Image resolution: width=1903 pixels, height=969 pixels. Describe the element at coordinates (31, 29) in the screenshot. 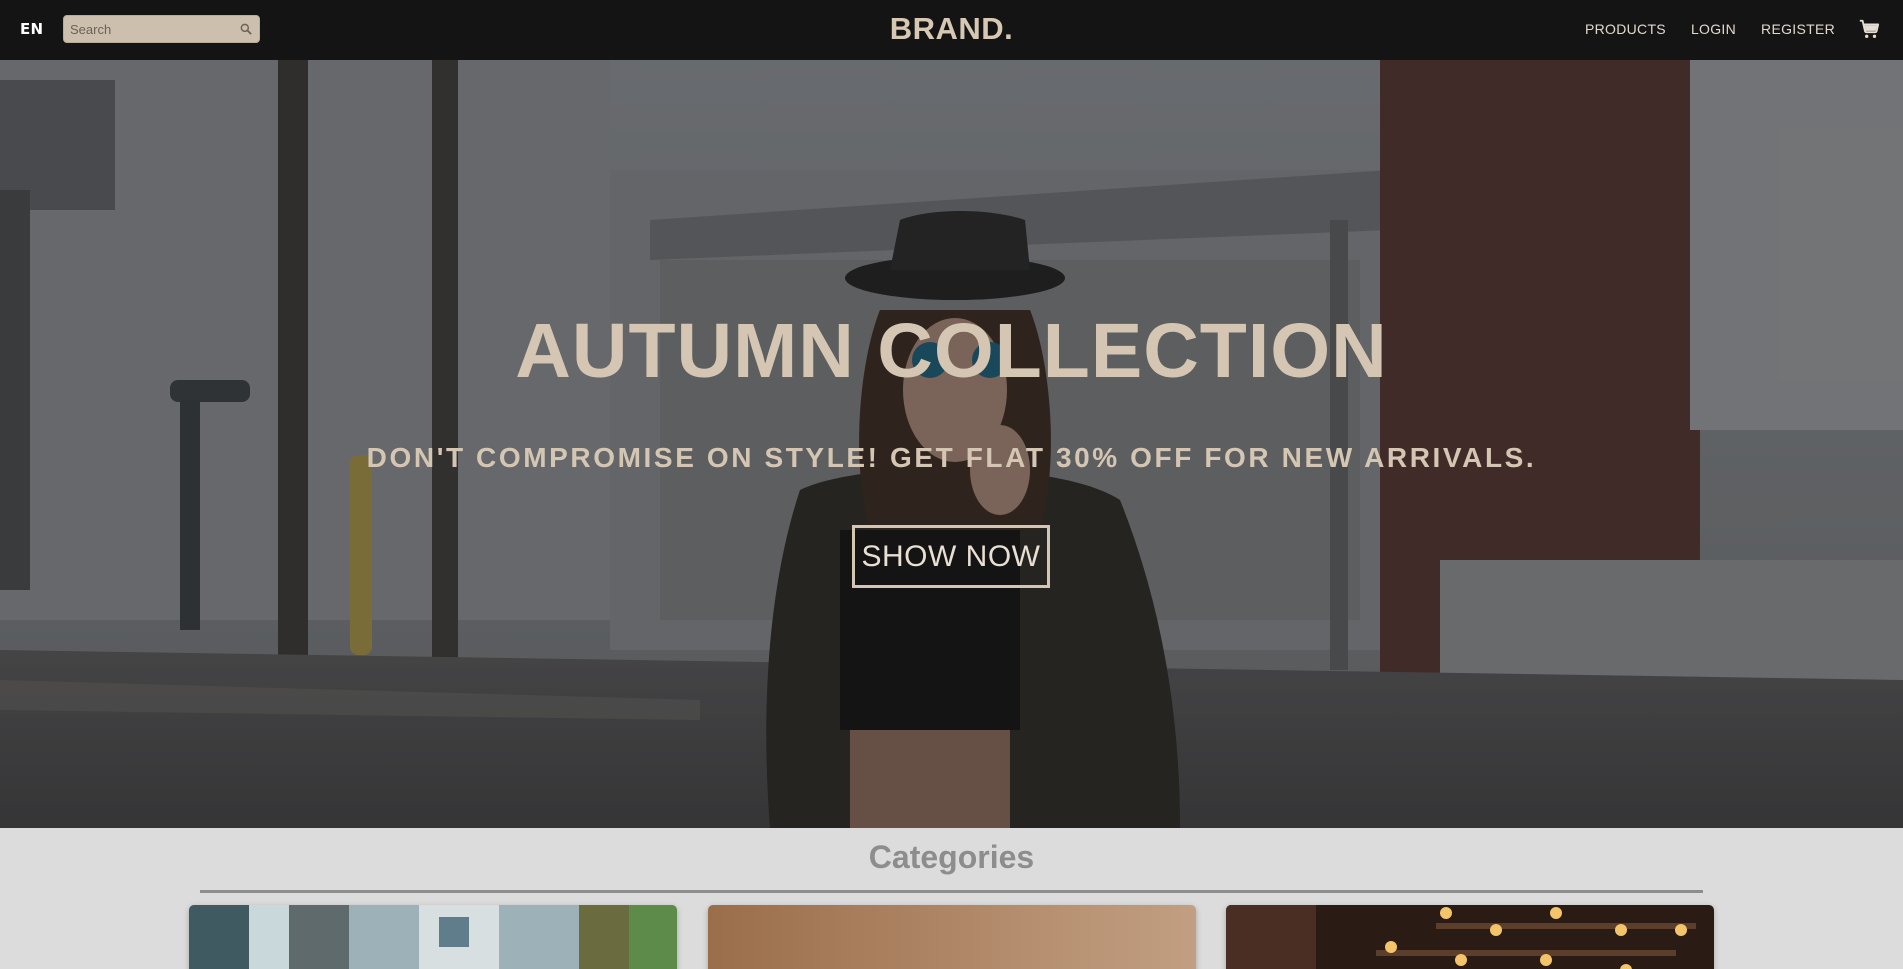

I see `language-selector: EN` at that location.